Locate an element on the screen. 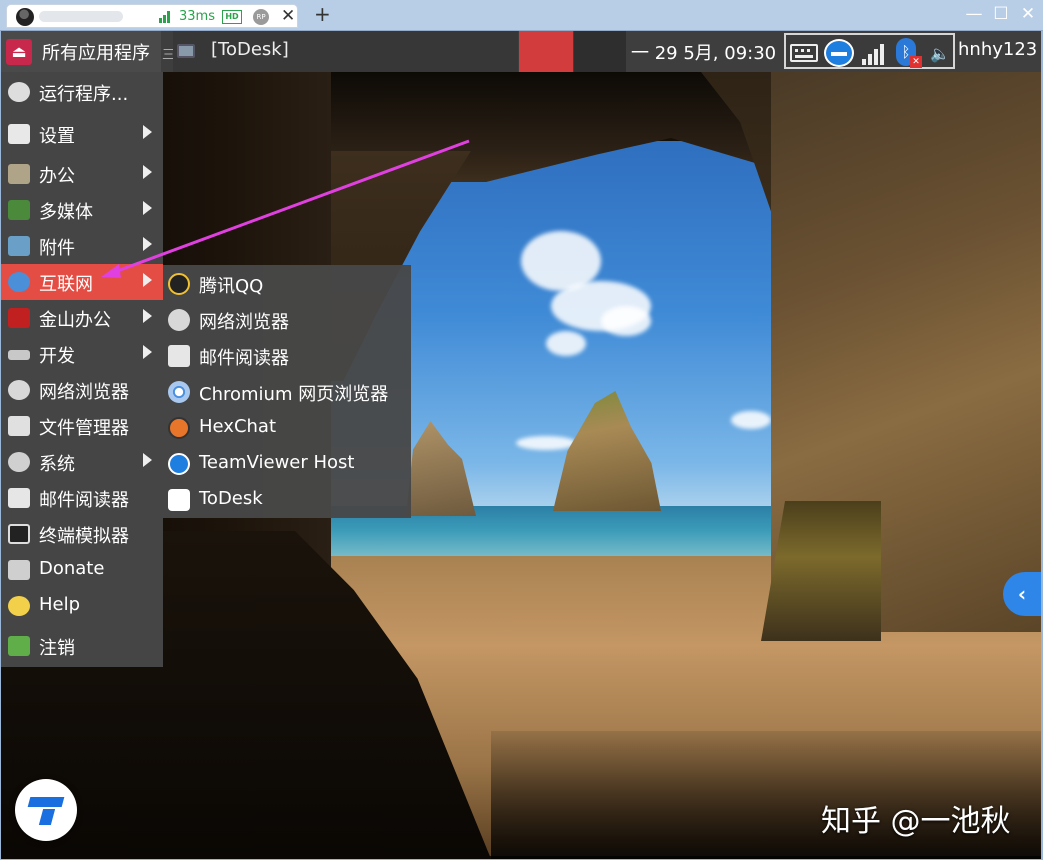 The image size is (1043, 860). minimize-icon: — is located at coordinates (974, 14).